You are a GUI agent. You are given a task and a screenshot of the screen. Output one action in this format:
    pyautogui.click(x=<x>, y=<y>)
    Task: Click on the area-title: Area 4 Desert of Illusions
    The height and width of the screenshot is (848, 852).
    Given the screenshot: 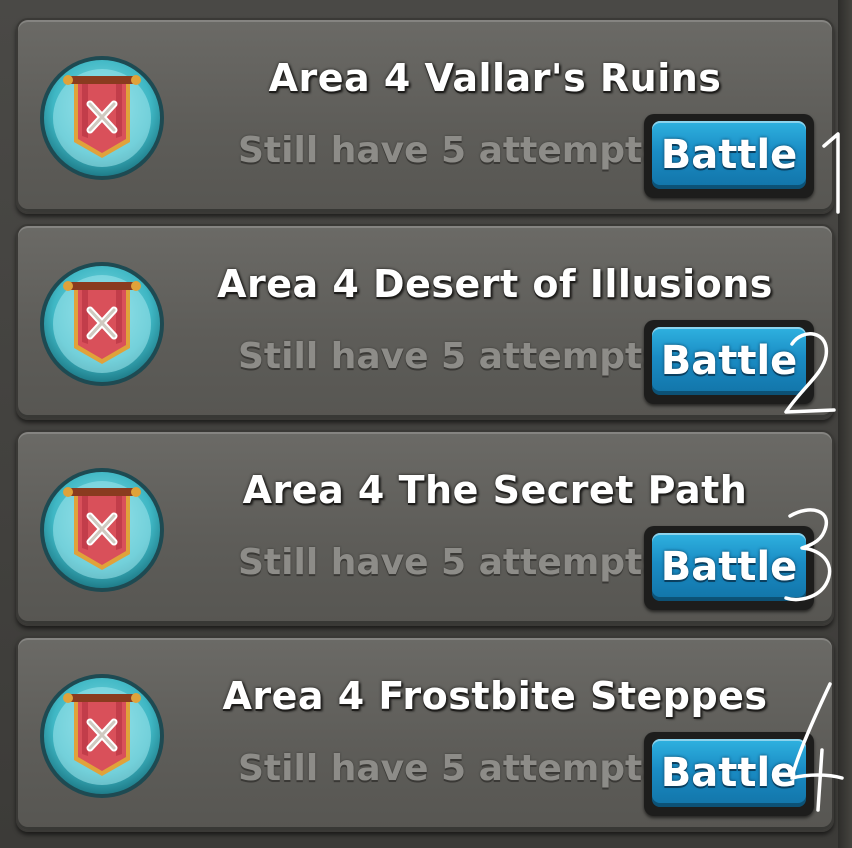 What is the action you would take?
    pyautogui.click(x=495, y=284)
    